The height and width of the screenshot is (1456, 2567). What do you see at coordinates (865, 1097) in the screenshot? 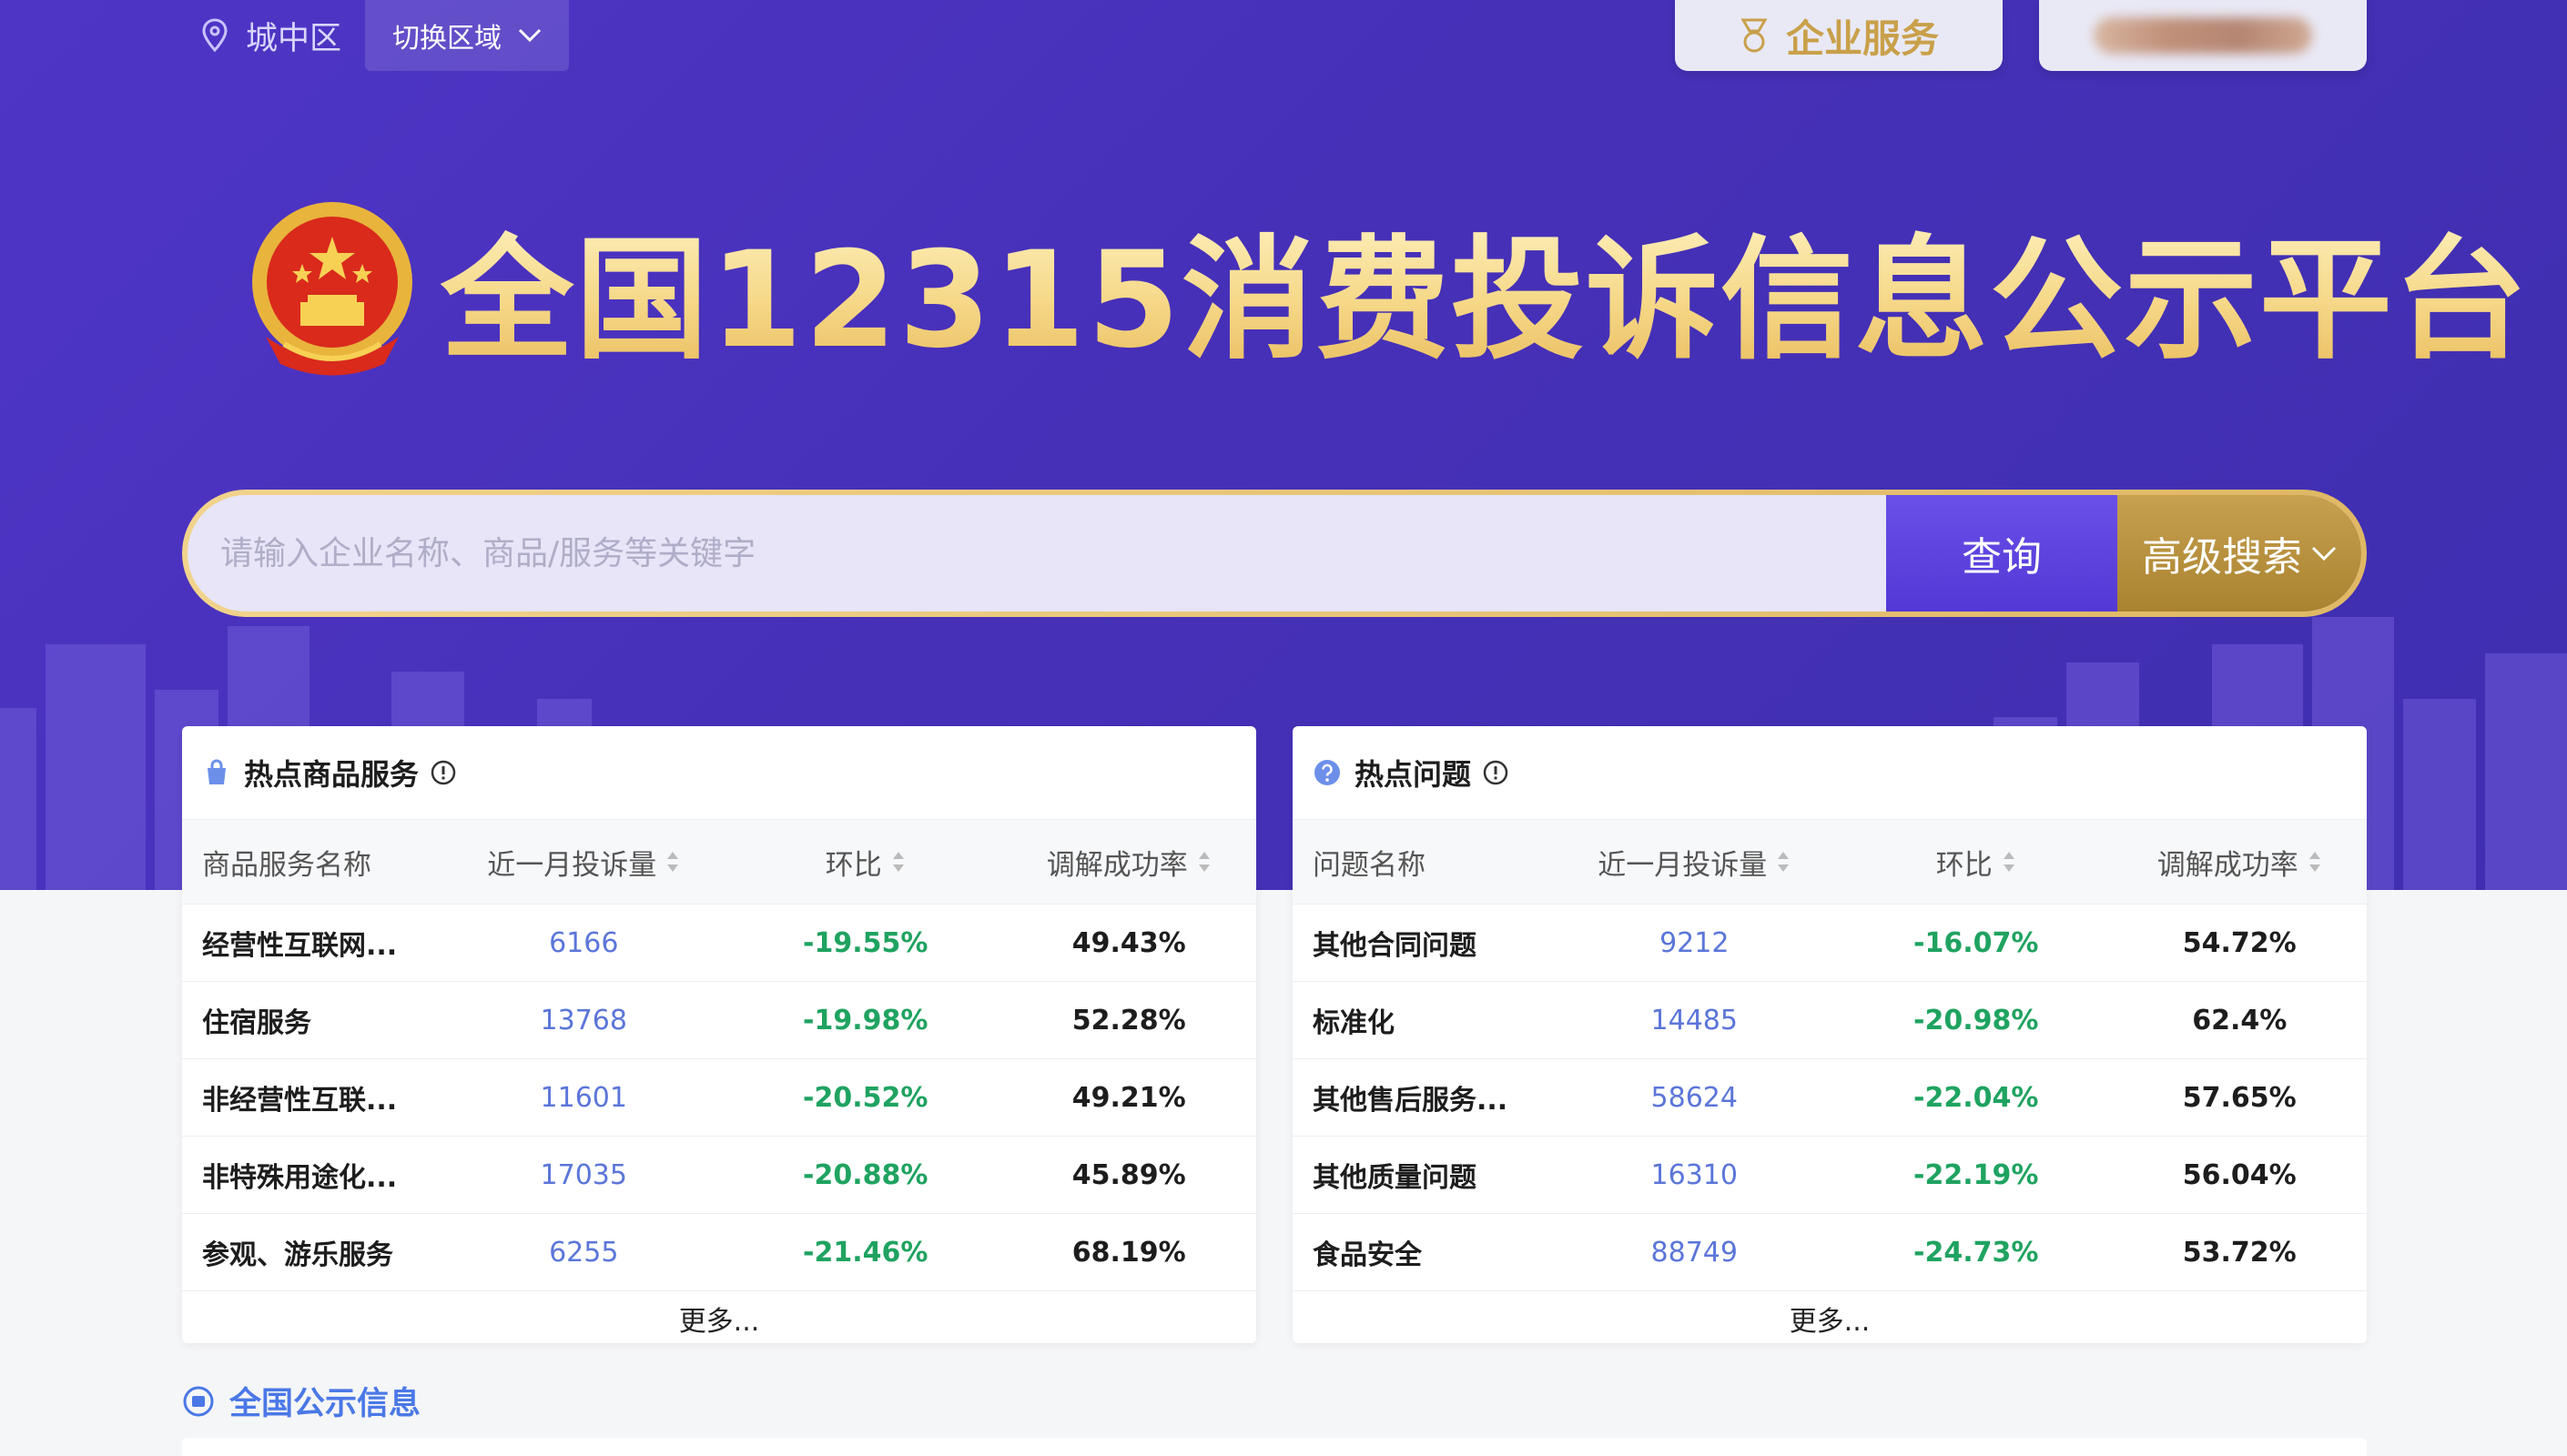
I see `row-ratio: -20.52%` at bounding box center [865, 1097].